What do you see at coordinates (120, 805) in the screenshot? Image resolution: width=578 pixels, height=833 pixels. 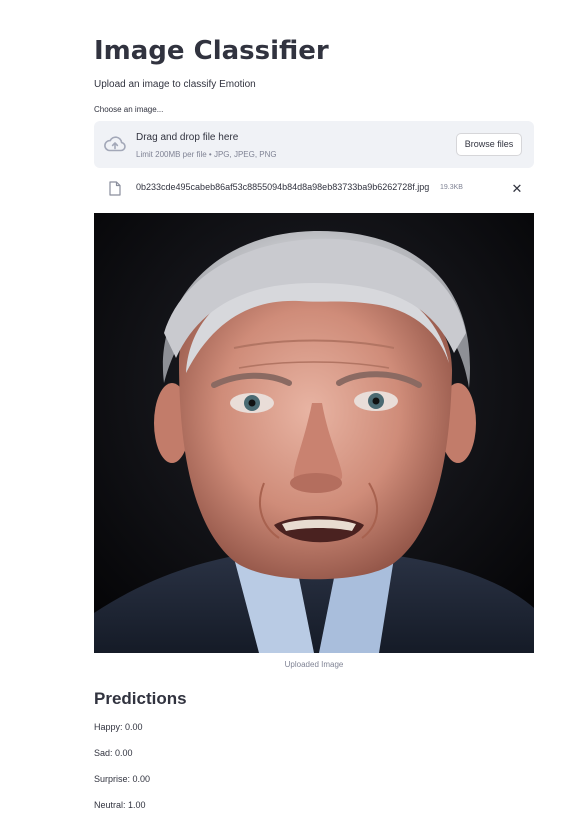 I see `prediction-neutral: Neutral: 1.00` at bounding box center [120, 805].